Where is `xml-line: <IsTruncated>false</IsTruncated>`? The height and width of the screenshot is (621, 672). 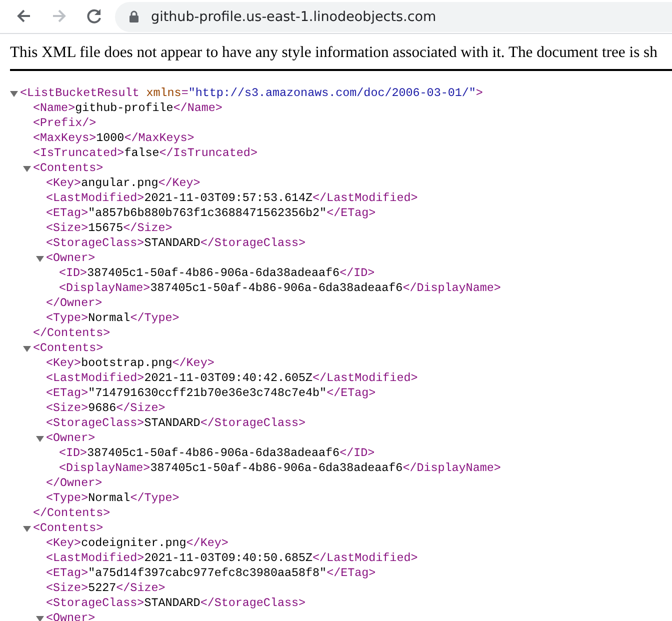
xml-line: <IsTruncated>false</IsTruncated> is located at coordinates (145, 153).